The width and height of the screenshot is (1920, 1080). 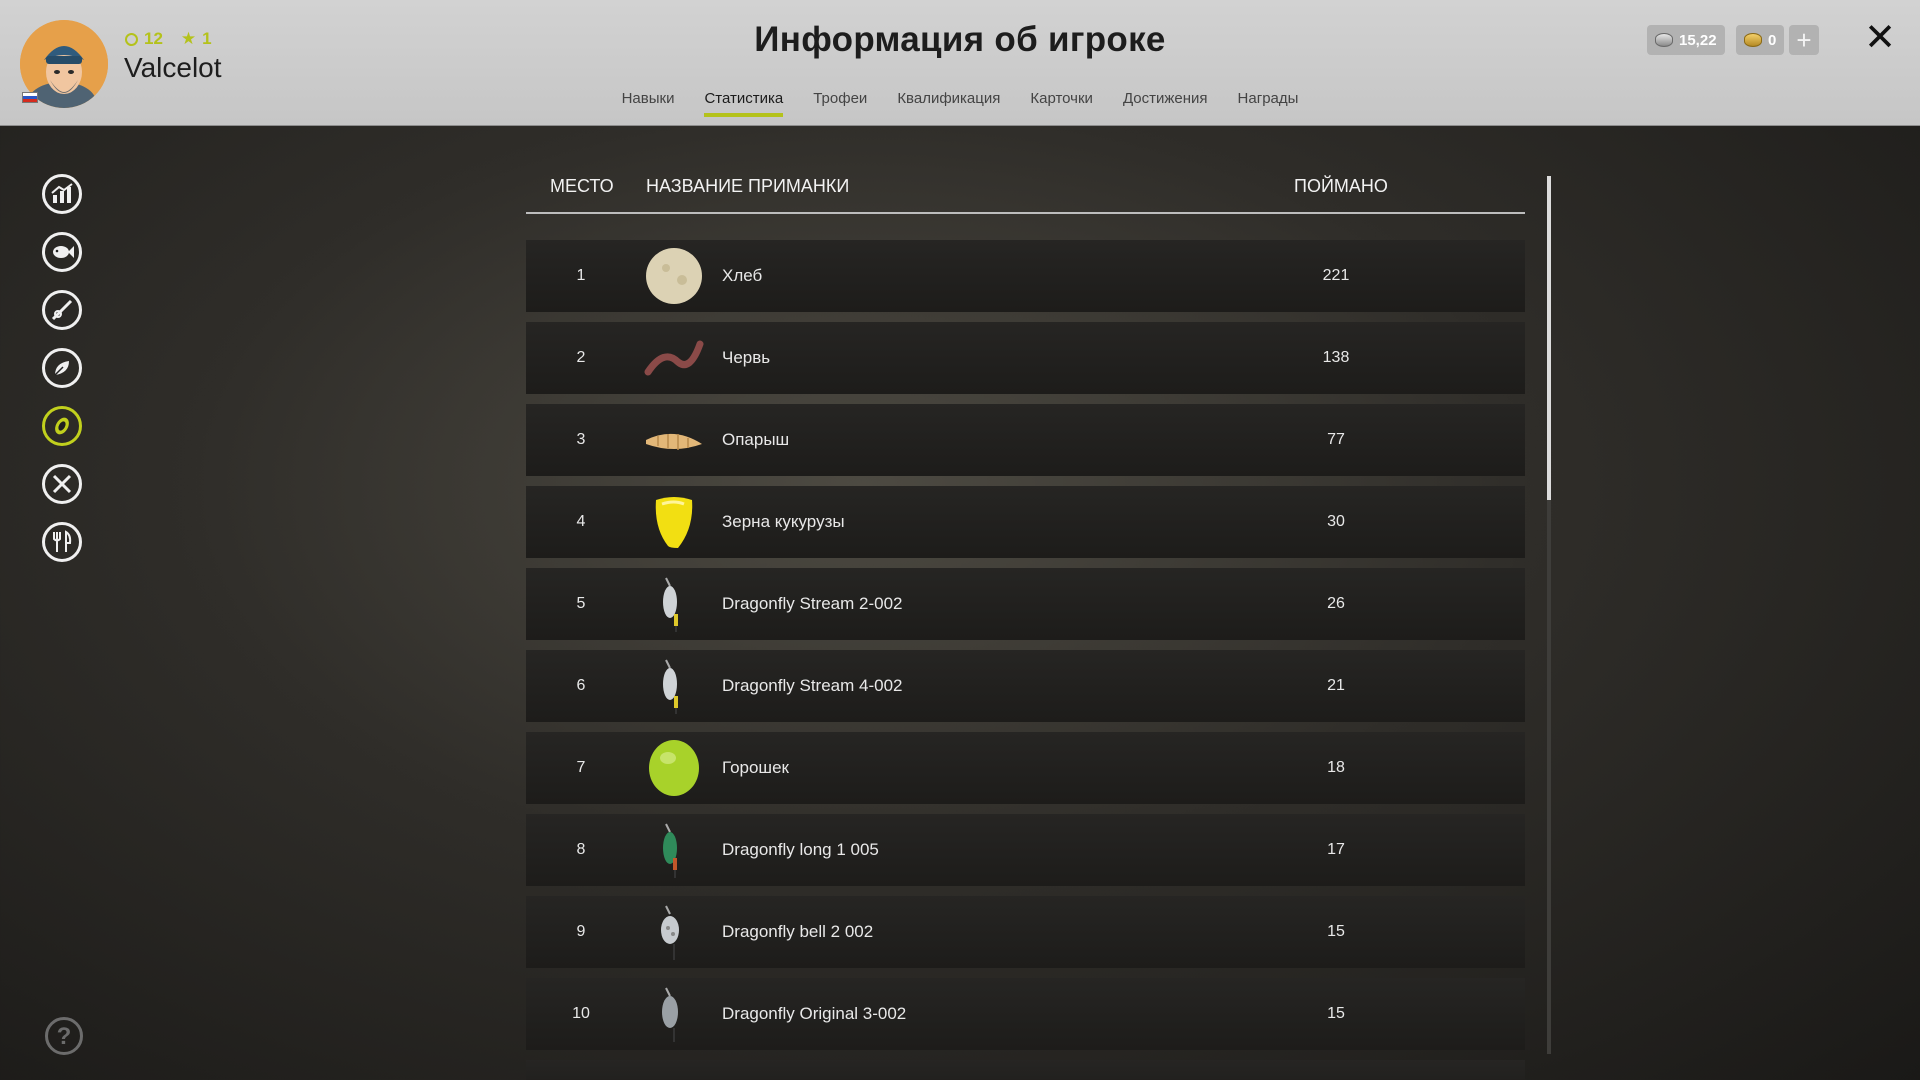 I want to click on row-place: 9, so click(x=581, y=931).